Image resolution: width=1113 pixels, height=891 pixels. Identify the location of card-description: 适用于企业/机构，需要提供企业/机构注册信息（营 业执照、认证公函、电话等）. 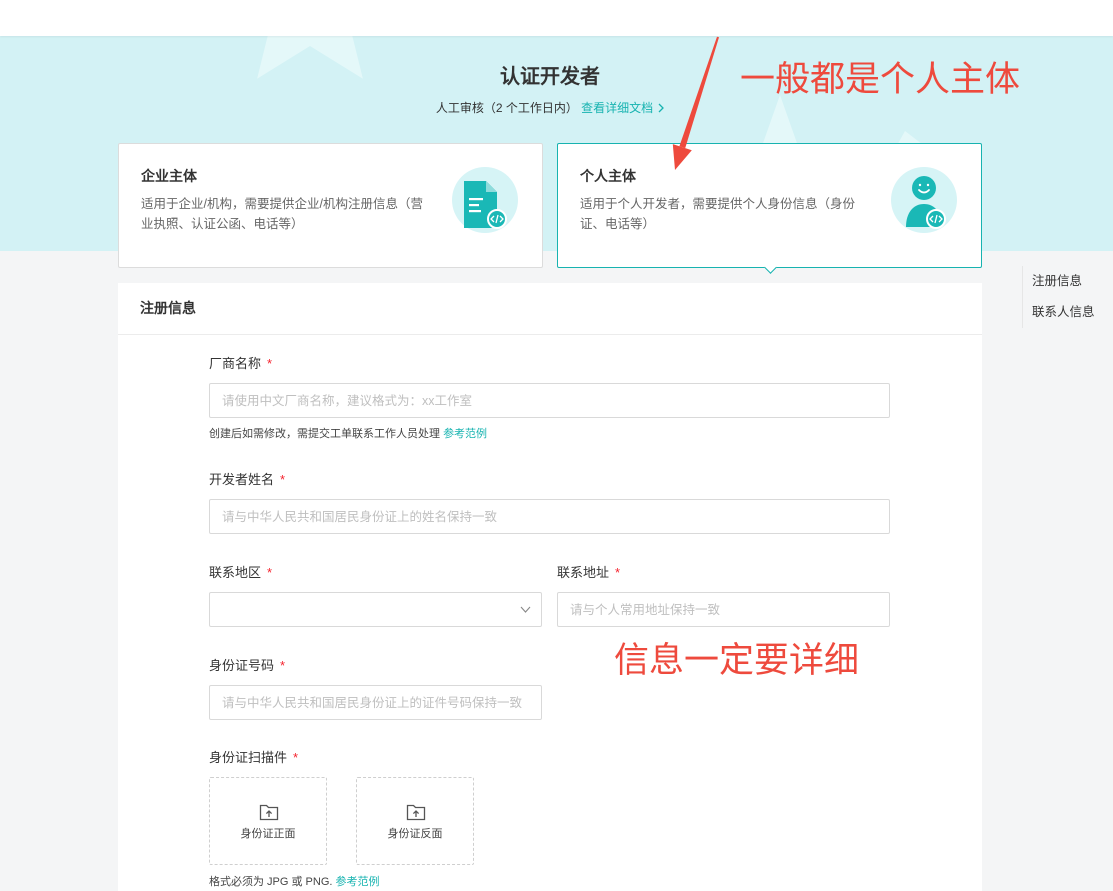
(282, 214).